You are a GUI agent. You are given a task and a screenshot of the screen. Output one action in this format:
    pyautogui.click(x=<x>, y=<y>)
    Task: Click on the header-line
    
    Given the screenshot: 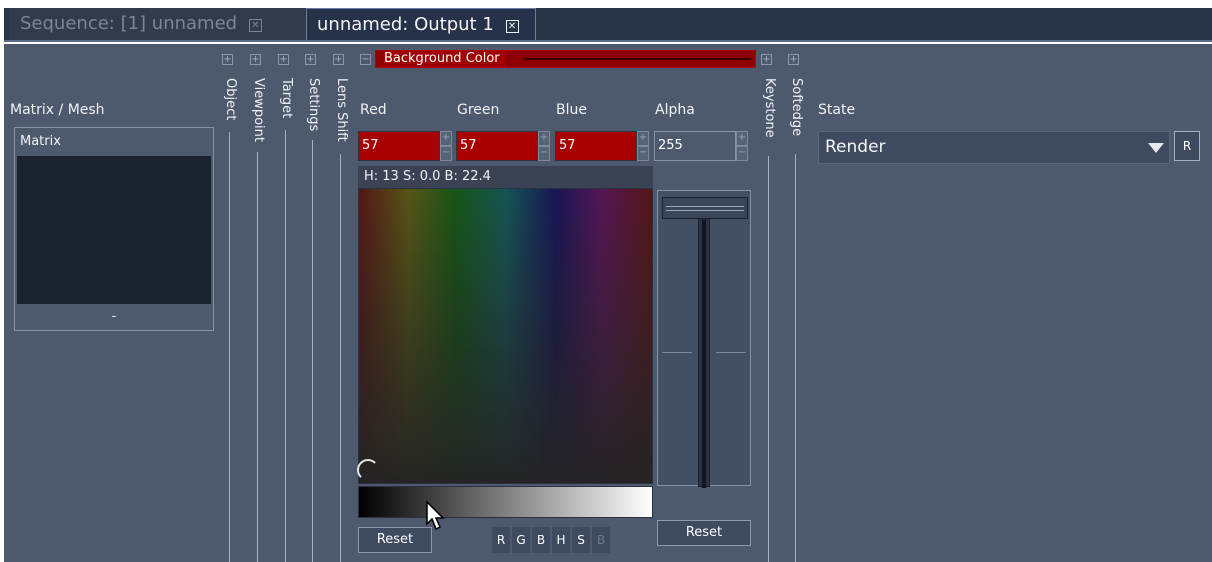 What is the action you would take?
    pyautogui.click(x=637, y=59)
    